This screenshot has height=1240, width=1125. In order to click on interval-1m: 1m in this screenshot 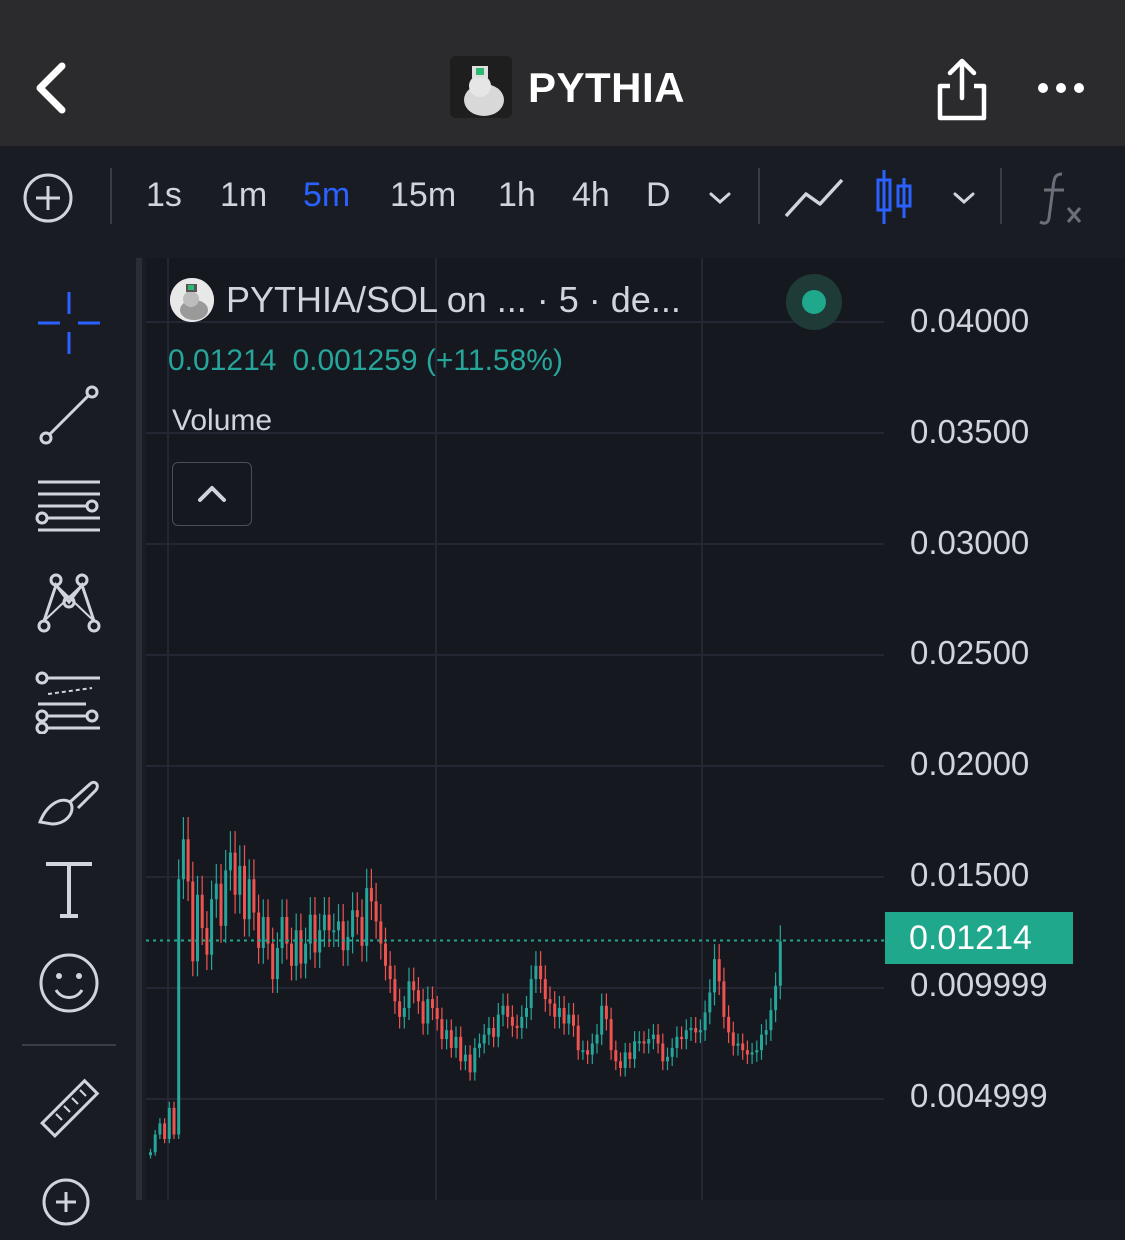, I will do `click(243, 195)`.